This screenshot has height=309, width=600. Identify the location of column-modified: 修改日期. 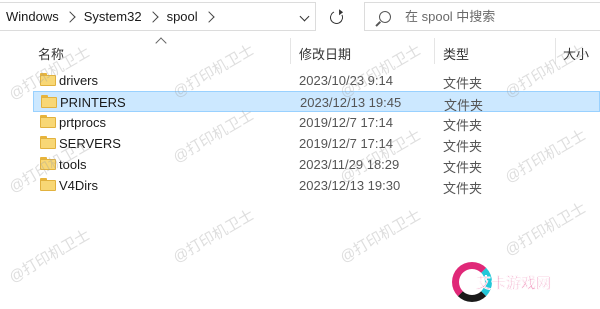
(325, 53).